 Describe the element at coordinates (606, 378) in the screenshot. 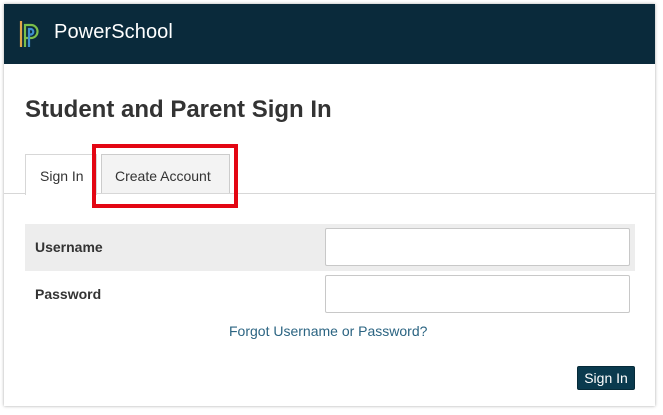

I see `sign-in-button: Sign In` at that location.